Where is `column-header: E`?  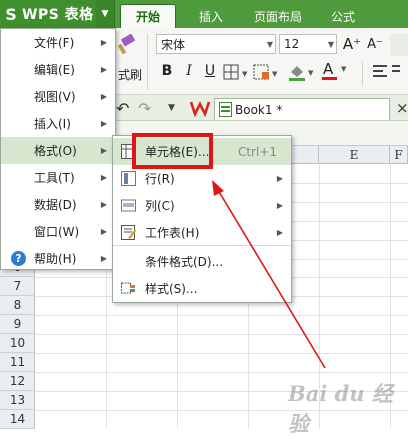
column-header: E is located at coordinates (354, 155).